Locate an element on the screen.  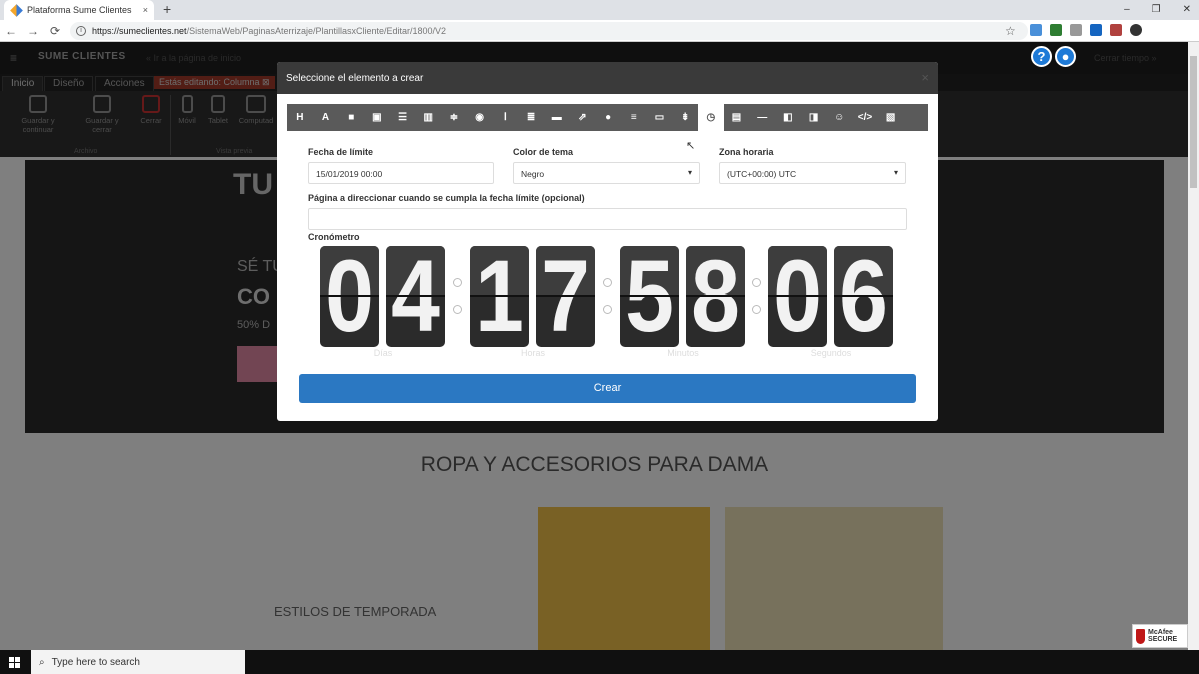
profile-icon is located at coordinates (1136, 30).